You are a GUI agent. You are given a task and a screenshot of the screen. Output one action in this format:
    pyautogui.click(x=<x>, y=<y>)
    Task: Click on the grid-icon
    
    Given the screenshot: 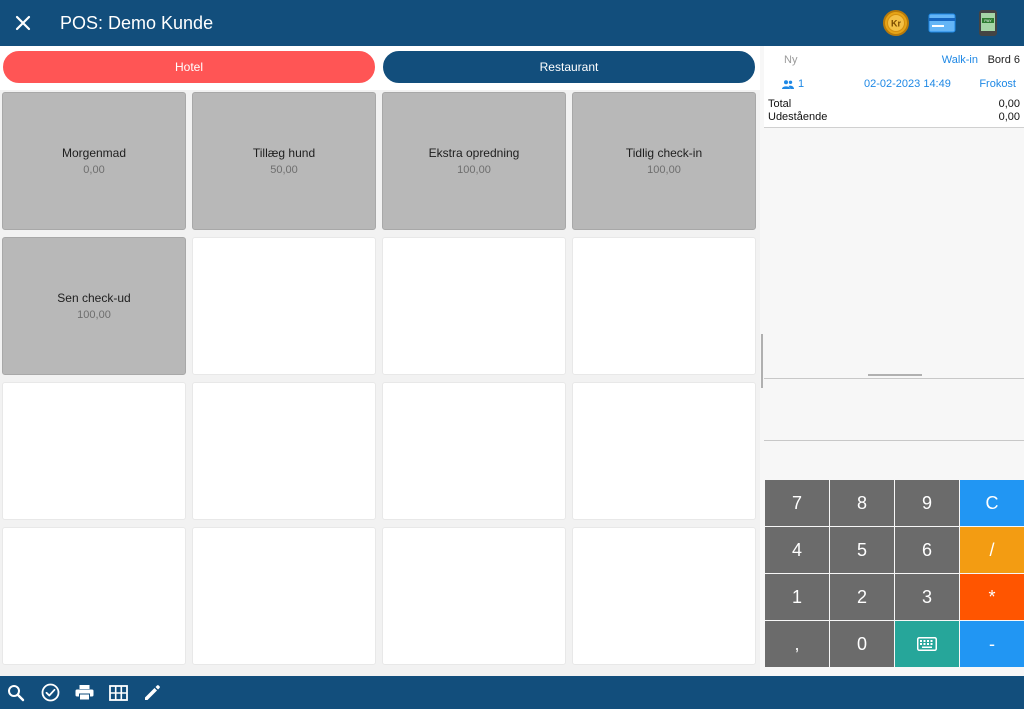 What is the action you would take?
    pyautogui.click(x=118, y=692)
    